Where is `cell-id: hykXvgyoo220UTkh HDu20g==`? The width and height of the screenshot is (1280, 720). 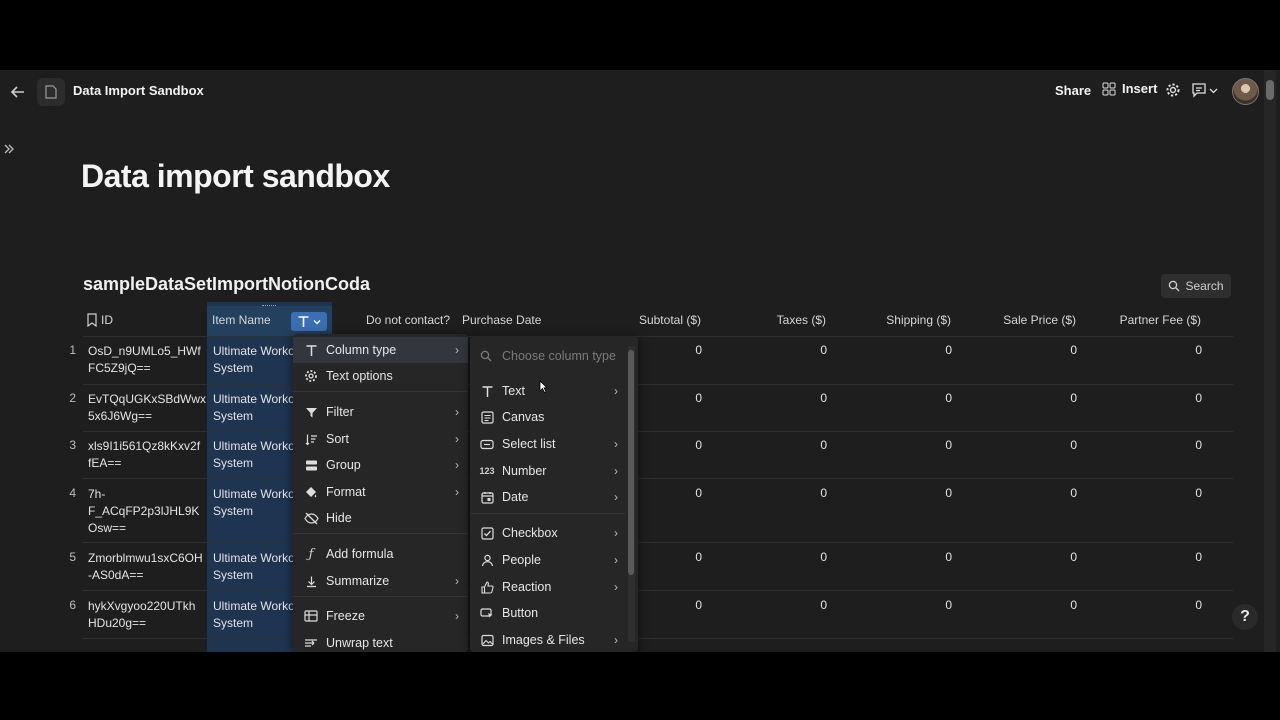
cell-id: hykXvgyoo220UTkh HDu20g== is located at coordinates (141, 615).